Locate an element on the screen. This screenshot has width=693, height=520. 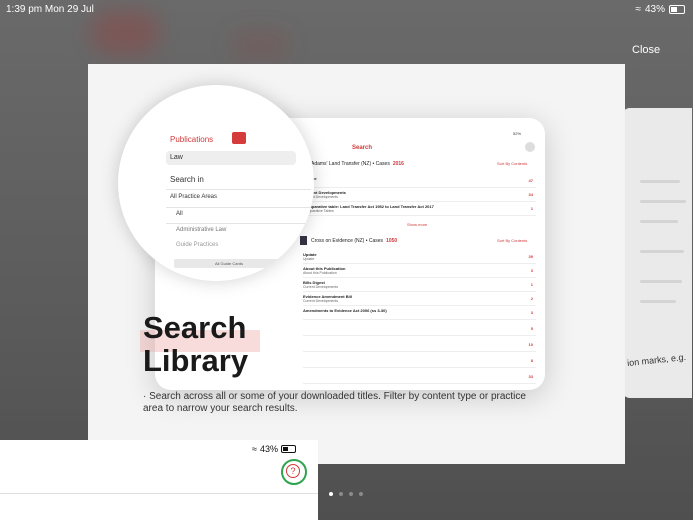
close-button: Close is located at coordinates (646, 50).